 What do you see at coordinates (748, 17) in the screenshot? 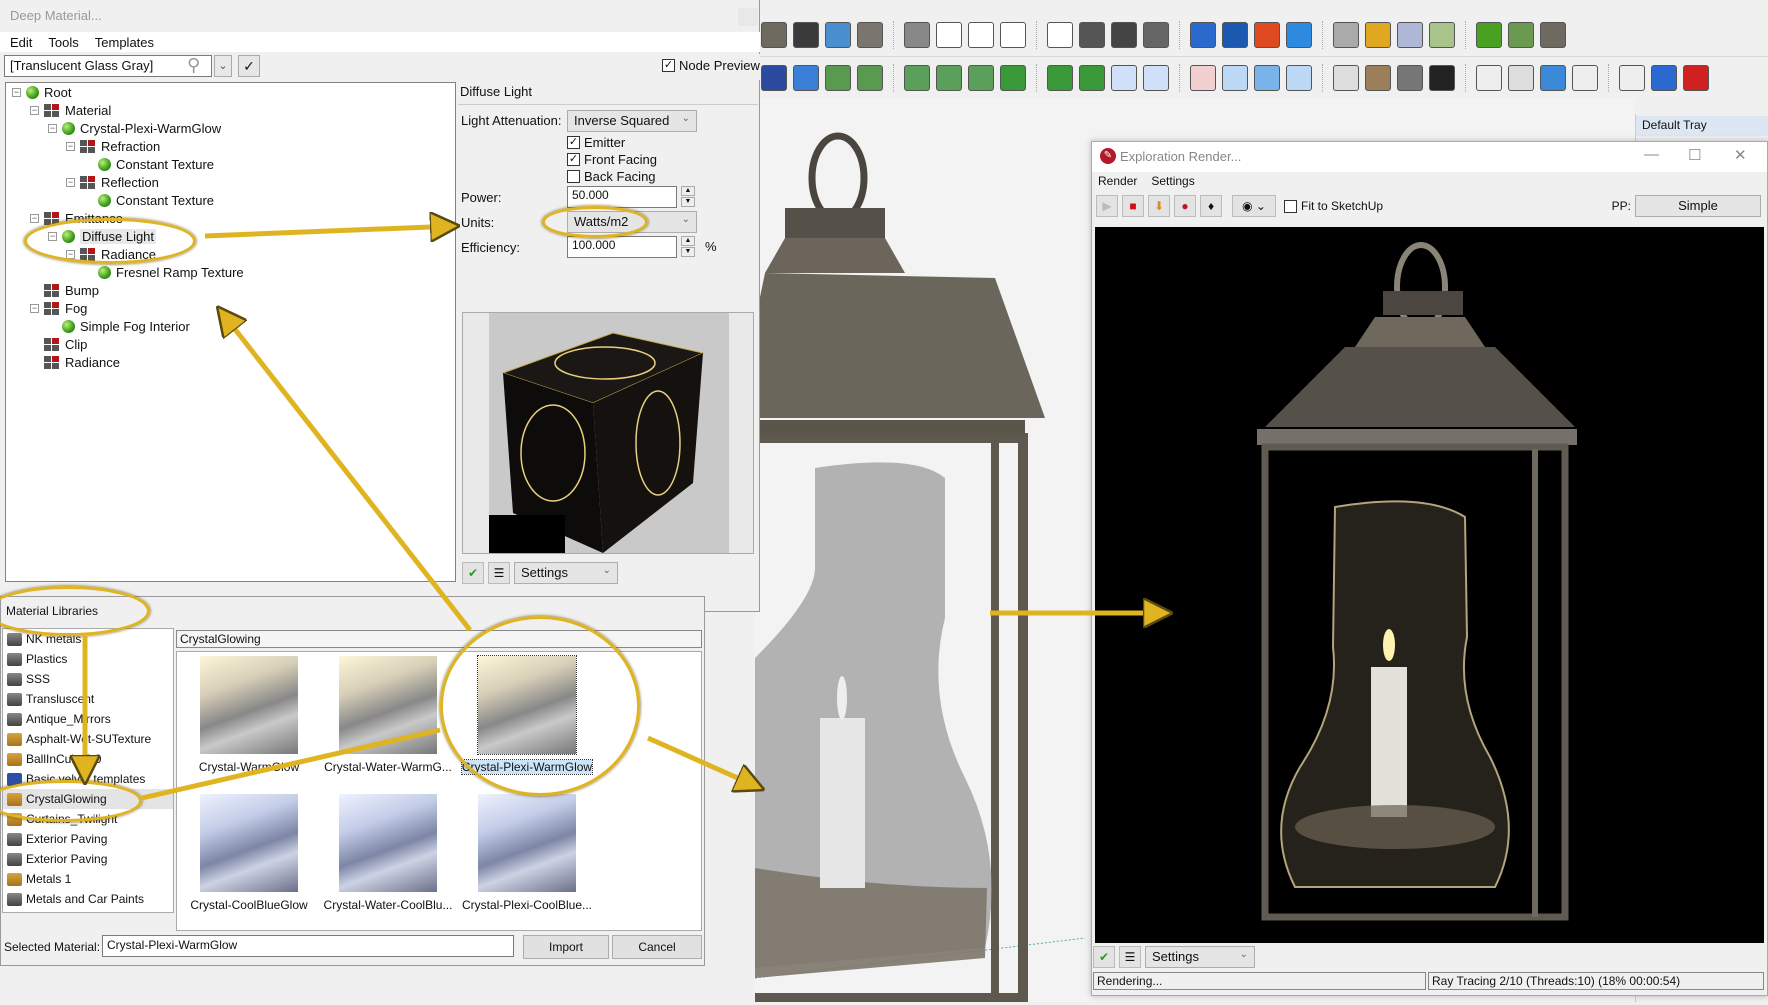
I see `close-button` at bounding box center [748, 17].